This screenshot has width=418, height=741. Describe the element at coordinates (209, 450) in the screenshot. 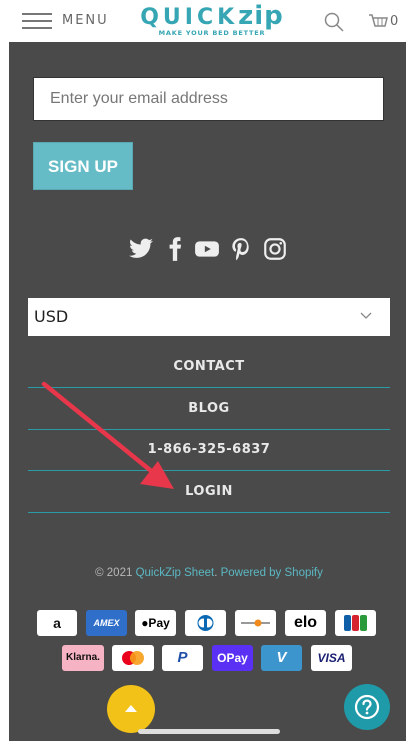

I see `phone-link: 1-866-325-6837` at that location.